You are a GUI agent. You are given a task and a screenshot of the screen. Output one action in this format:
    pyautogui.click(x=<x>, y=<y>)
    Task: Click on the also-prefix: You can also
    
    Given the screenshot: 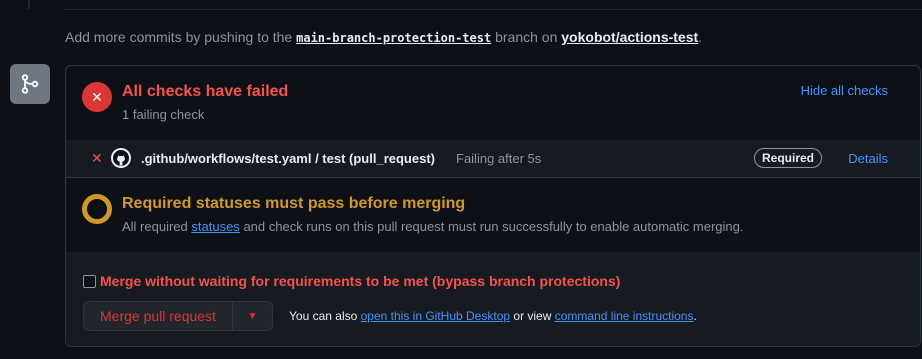 What is the action you would take?
    pyautogui.click(x=323, y=316)
    